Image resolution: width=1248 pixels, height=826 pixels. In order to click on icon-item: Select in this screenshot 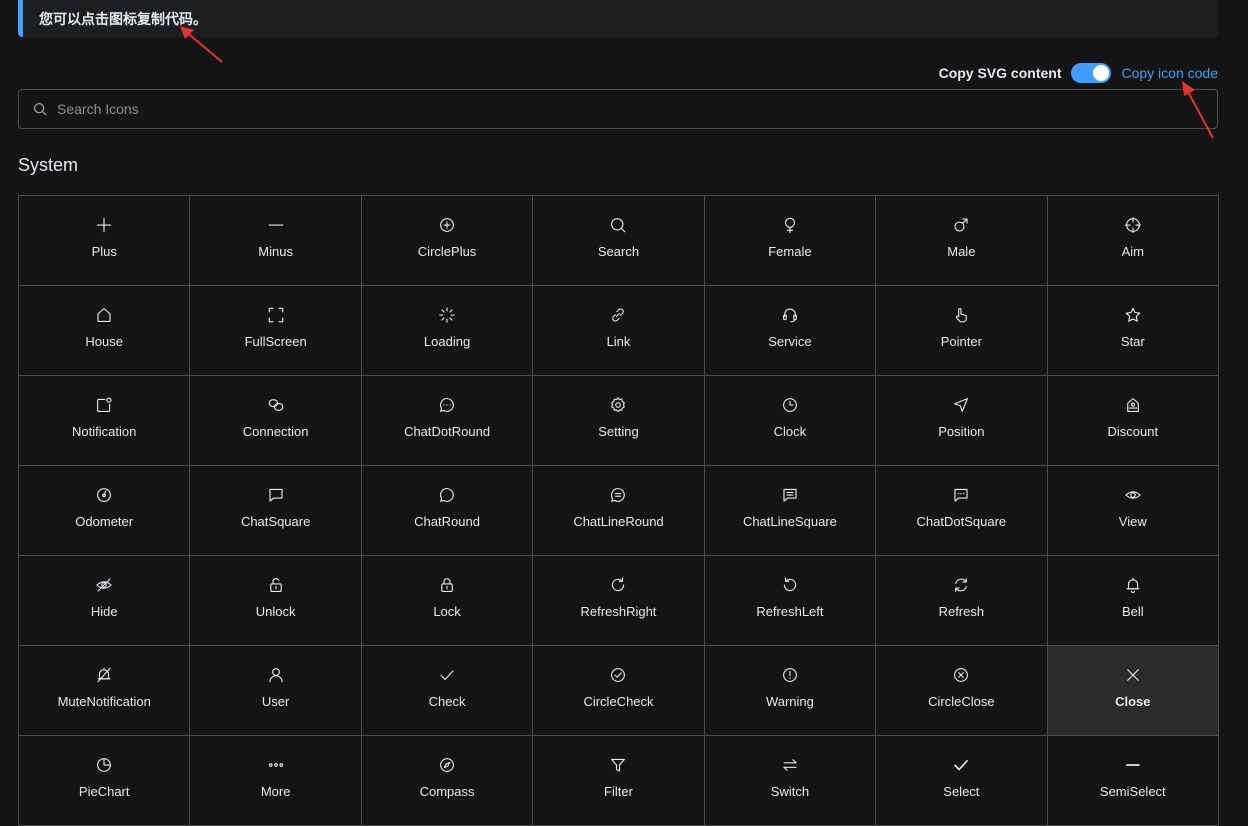, I will do `click(962, 781)`.